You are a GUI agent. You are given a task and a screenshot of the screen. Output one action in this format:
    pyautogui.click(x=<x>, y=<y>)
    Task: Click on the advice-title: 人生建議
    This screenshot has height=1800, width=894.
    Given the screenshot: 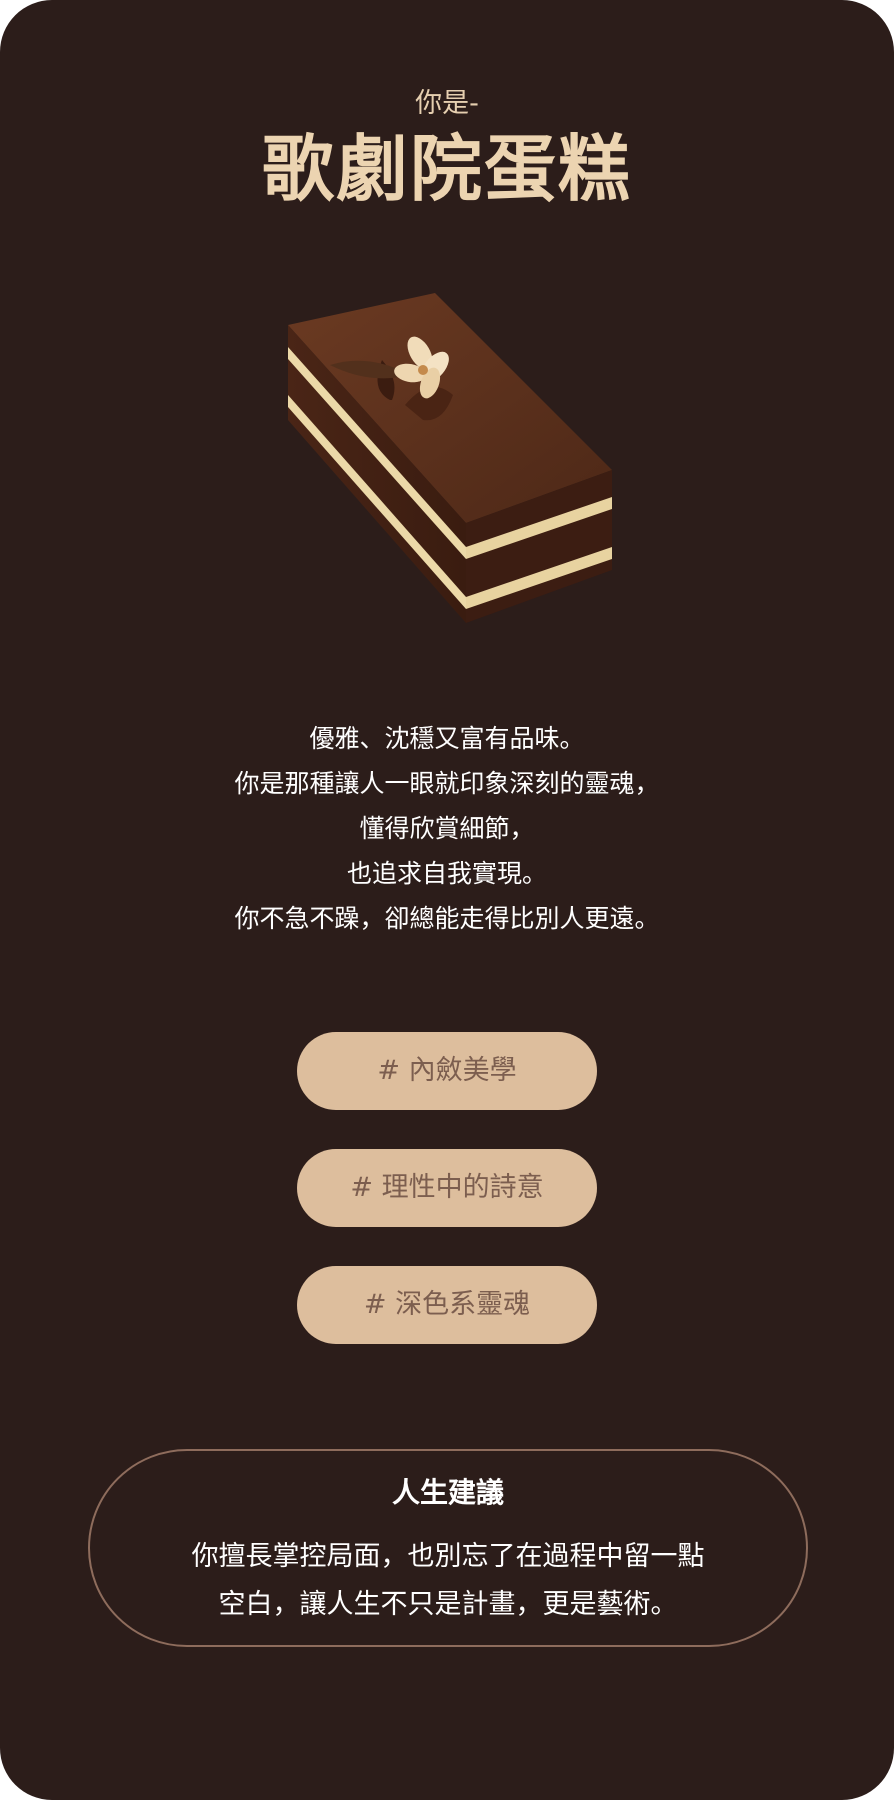 What is the action you would take?
    pyautogui.click(x=447, y=1492)
    